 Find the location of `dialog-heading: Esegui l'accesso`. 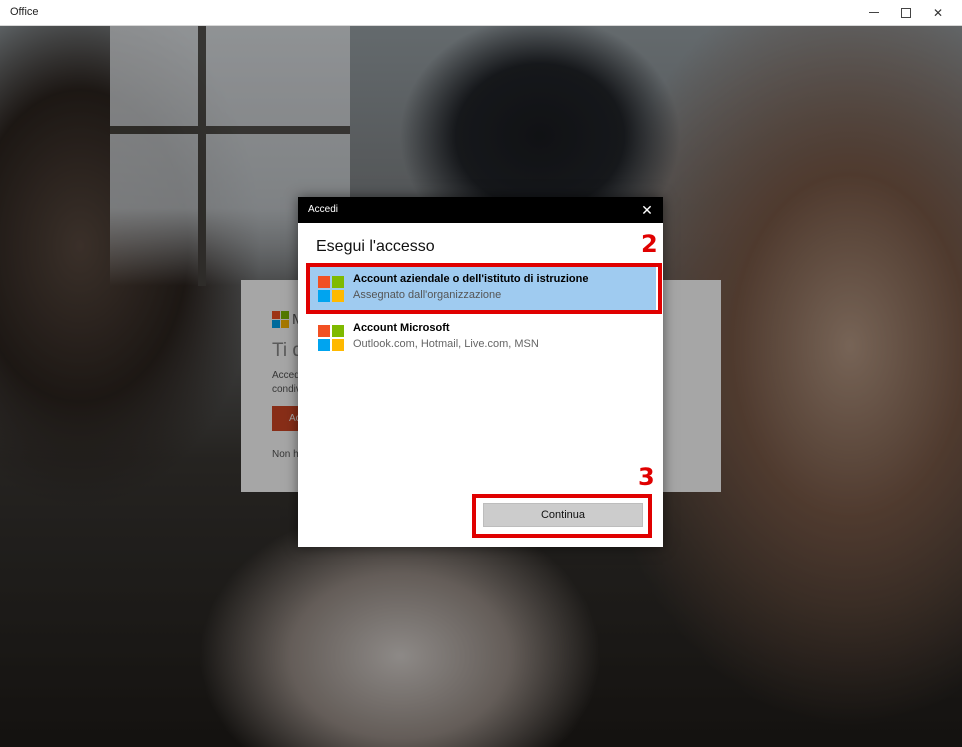

dialog-heading: Esegui l'accesso is located at coordinates (375, 246).